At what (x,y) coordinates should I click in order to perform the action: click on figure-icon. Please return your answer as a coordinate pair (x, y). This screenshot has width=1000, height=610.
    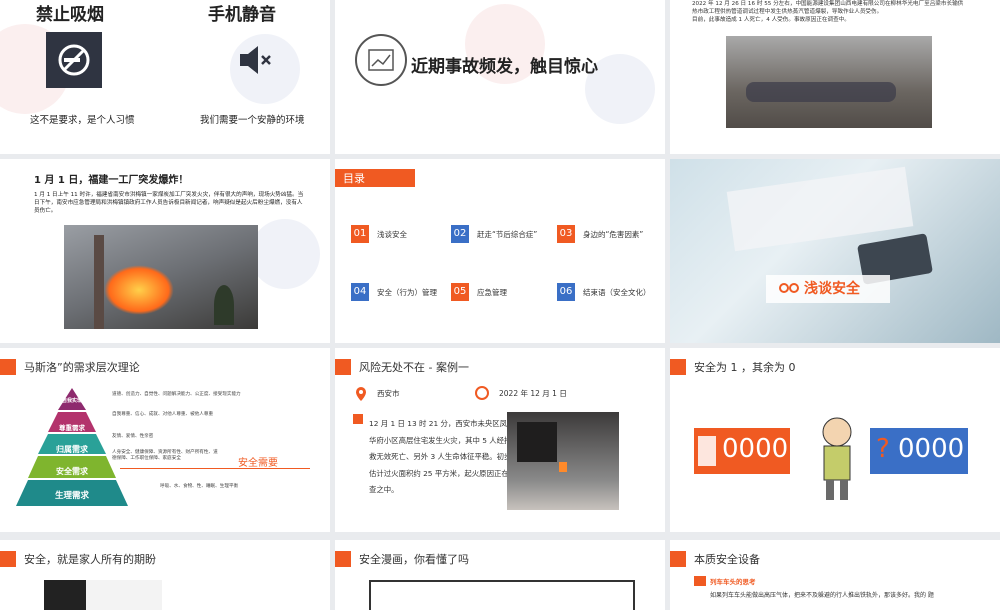
    Looking at the image, I should click on (707, 451).